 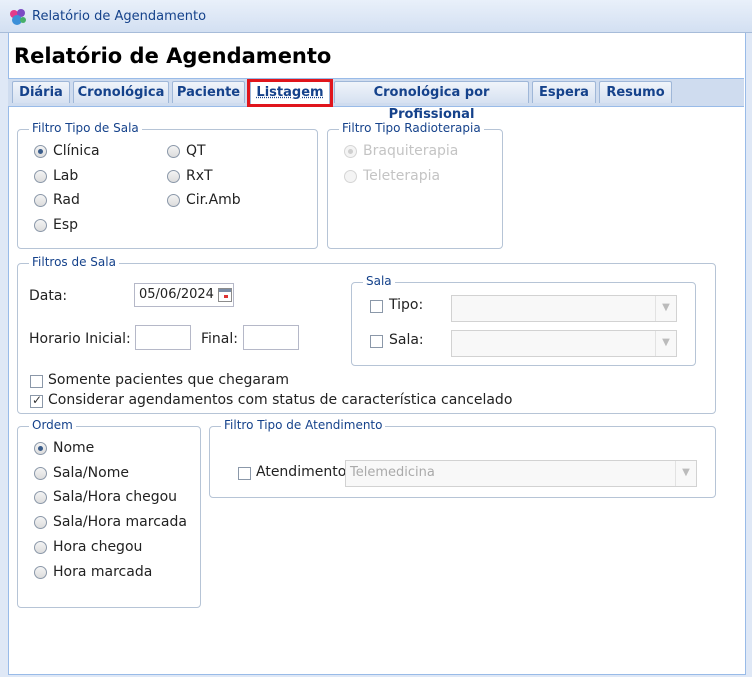 What do you see at coordinates (40, 547) in the screenshot?
I see `radio-ordem-hora-chegou` at bounding box center [40, 547].